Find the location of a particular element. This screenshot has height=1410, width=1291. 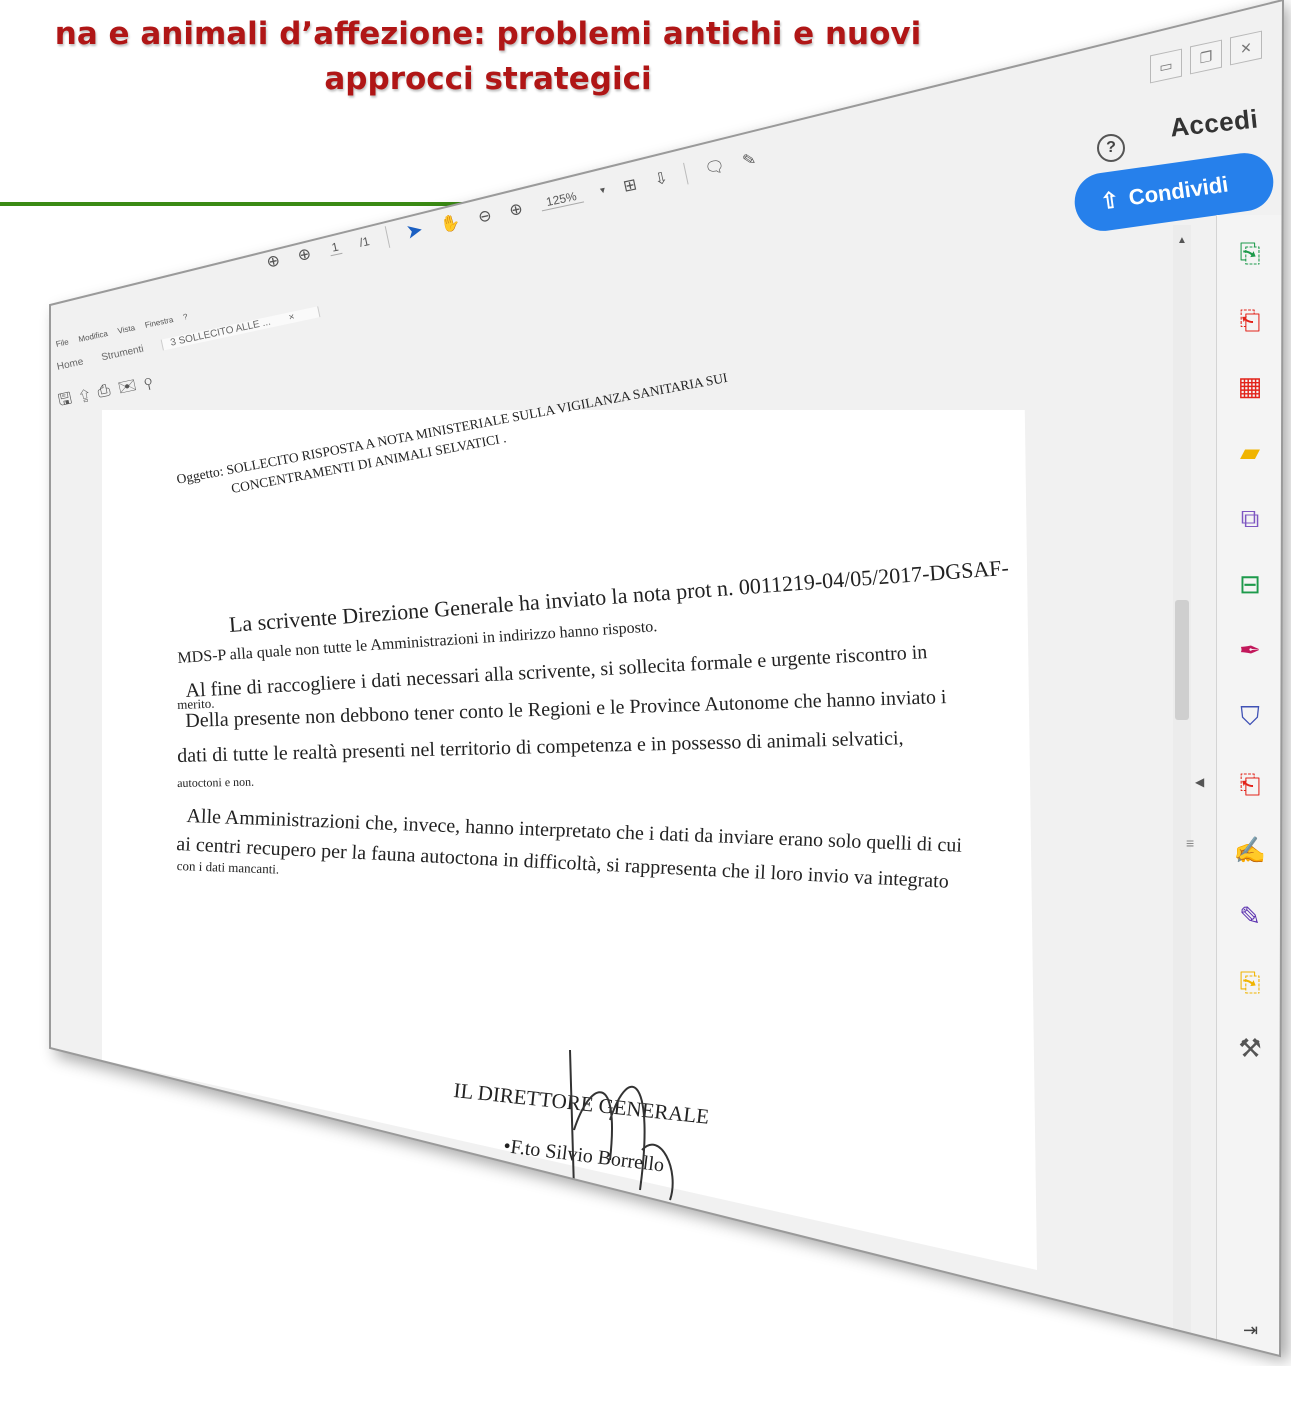

collapse-panel-icon: ◀ is located at coordinates (1199, 782).